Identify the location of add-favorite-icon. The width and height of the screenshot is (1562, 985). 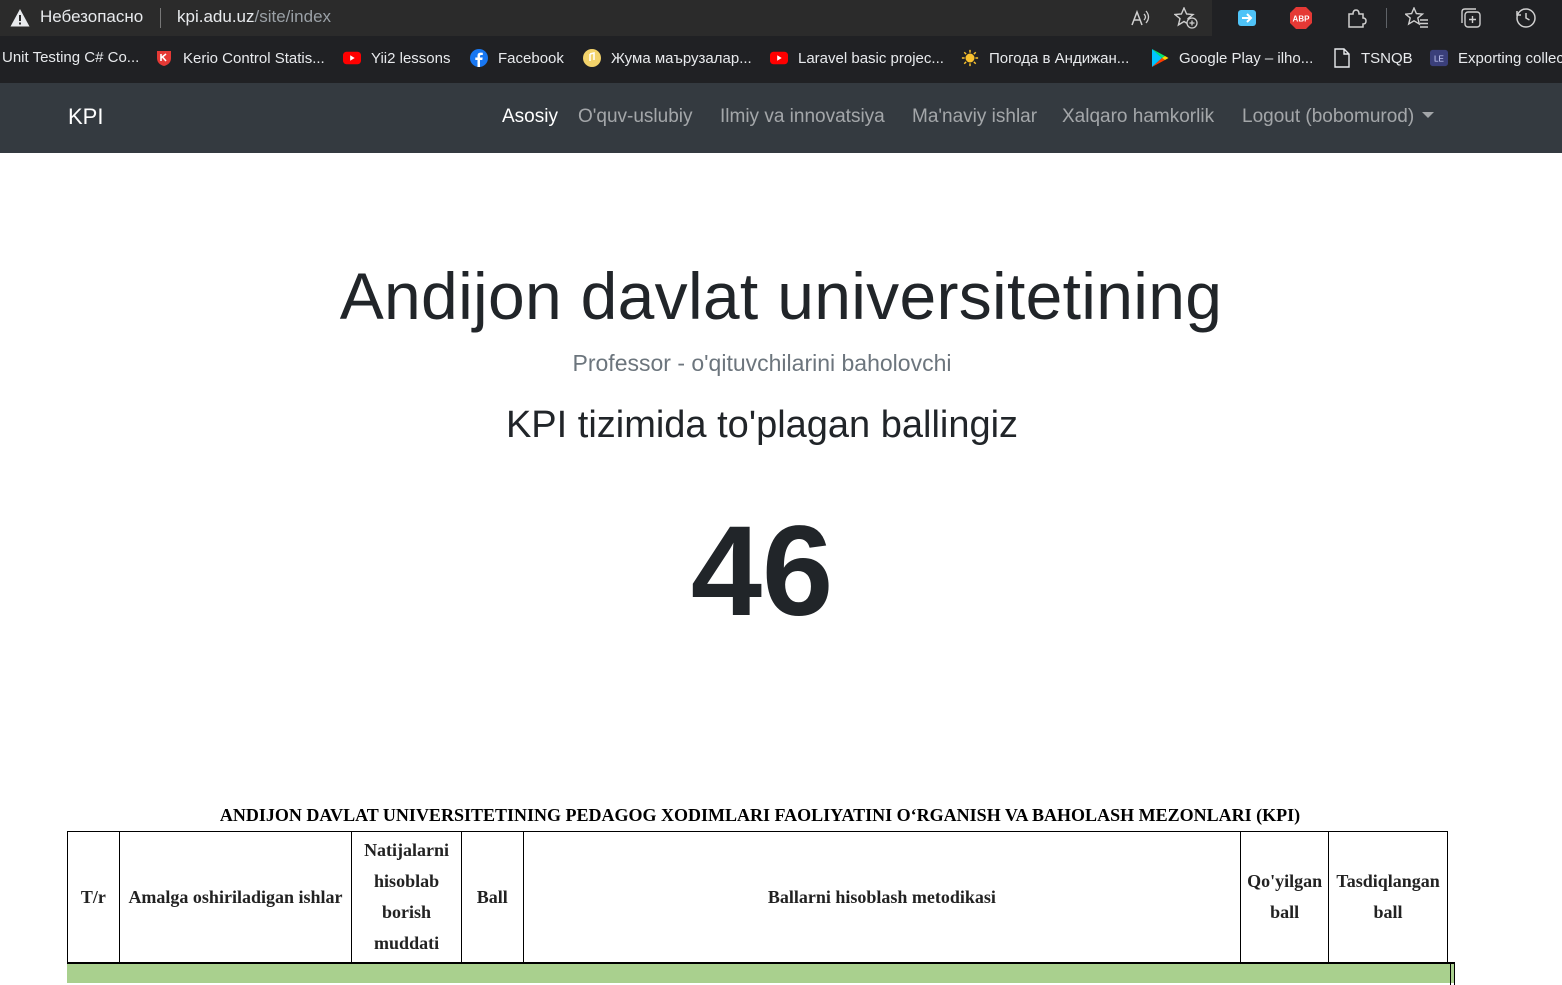
(1186, 18).